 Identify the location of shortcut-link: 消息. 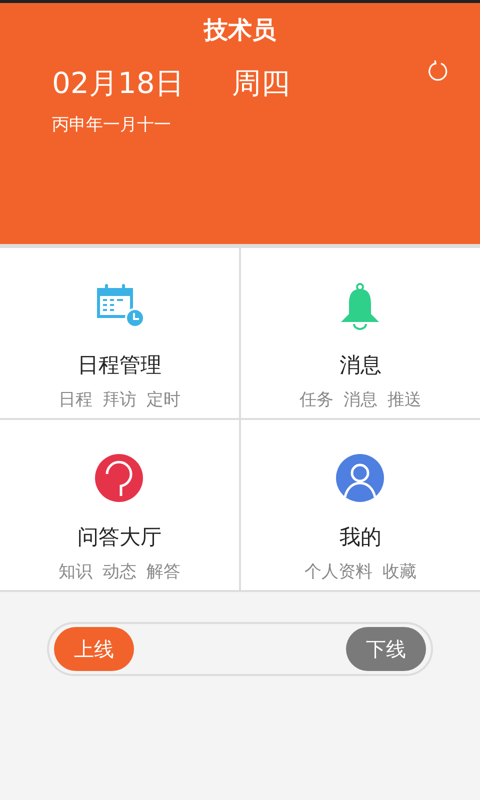
(361, 399).